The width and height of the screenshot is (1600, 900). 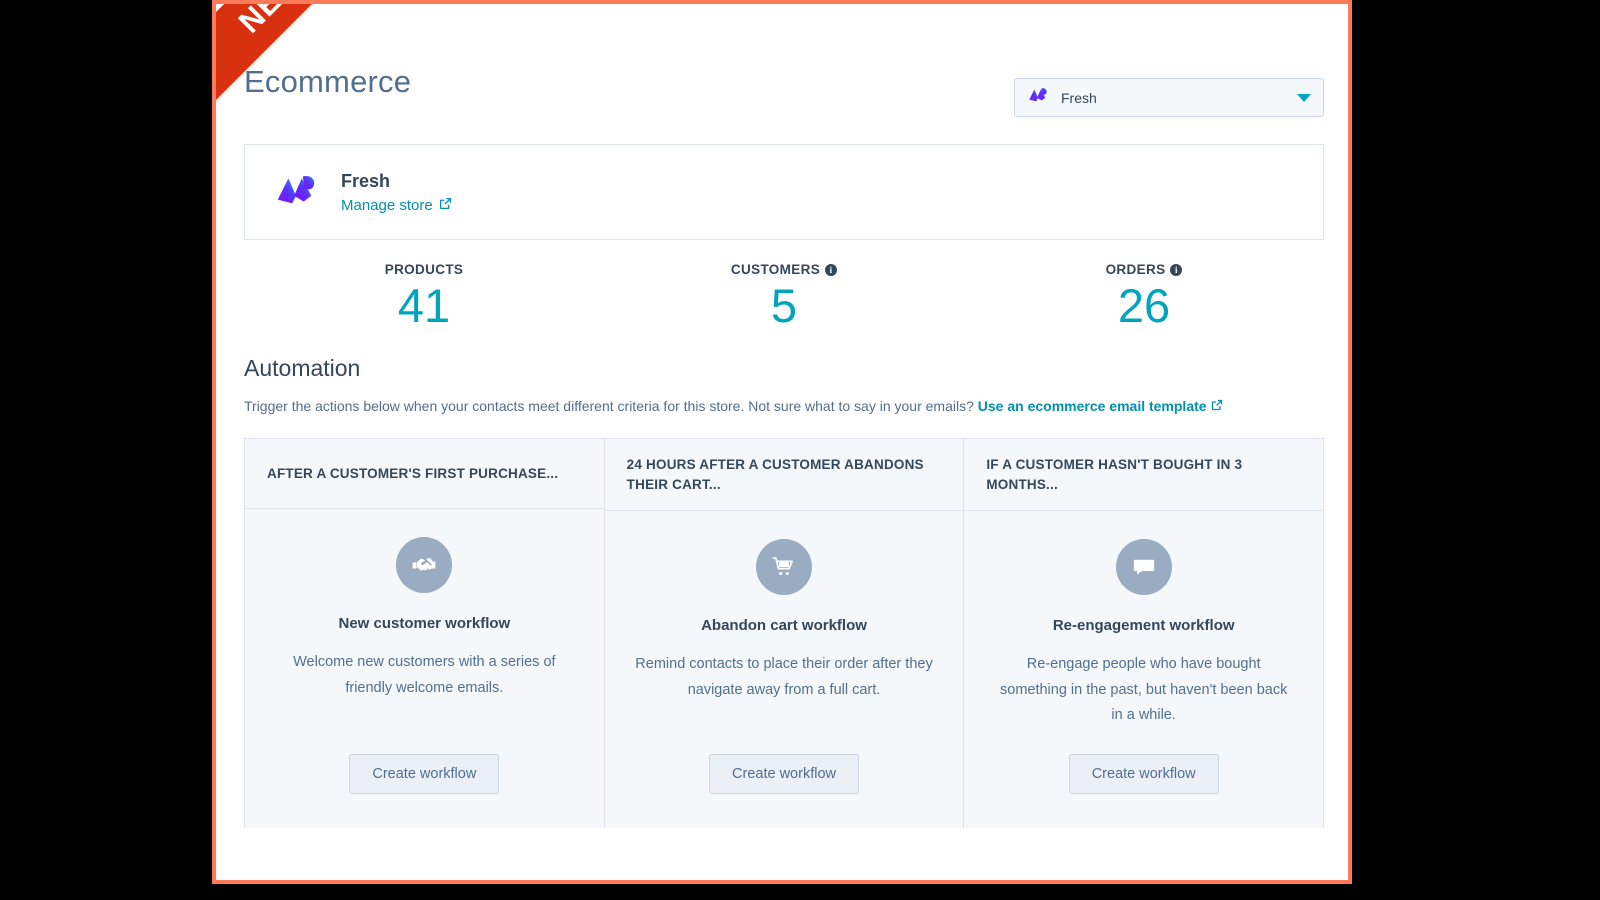 I want to click on stat-orders-label-text: ORDERS, so click(x=1135, y=269).